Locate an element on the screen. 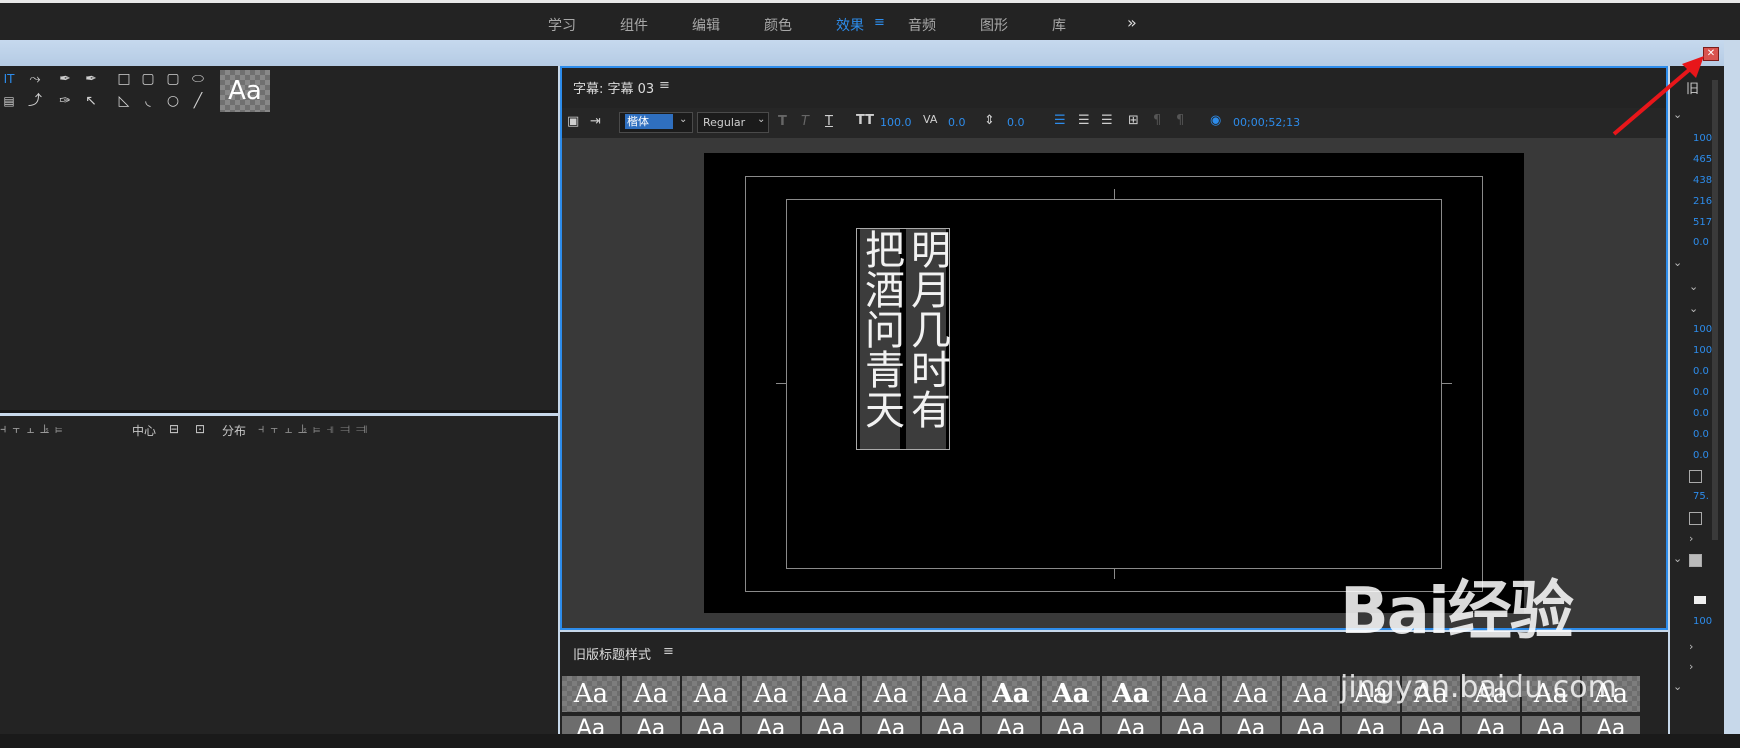 This screenshot has width=1740, height=748. tab-assembly: 组件 is located at coordinates (634, 25).